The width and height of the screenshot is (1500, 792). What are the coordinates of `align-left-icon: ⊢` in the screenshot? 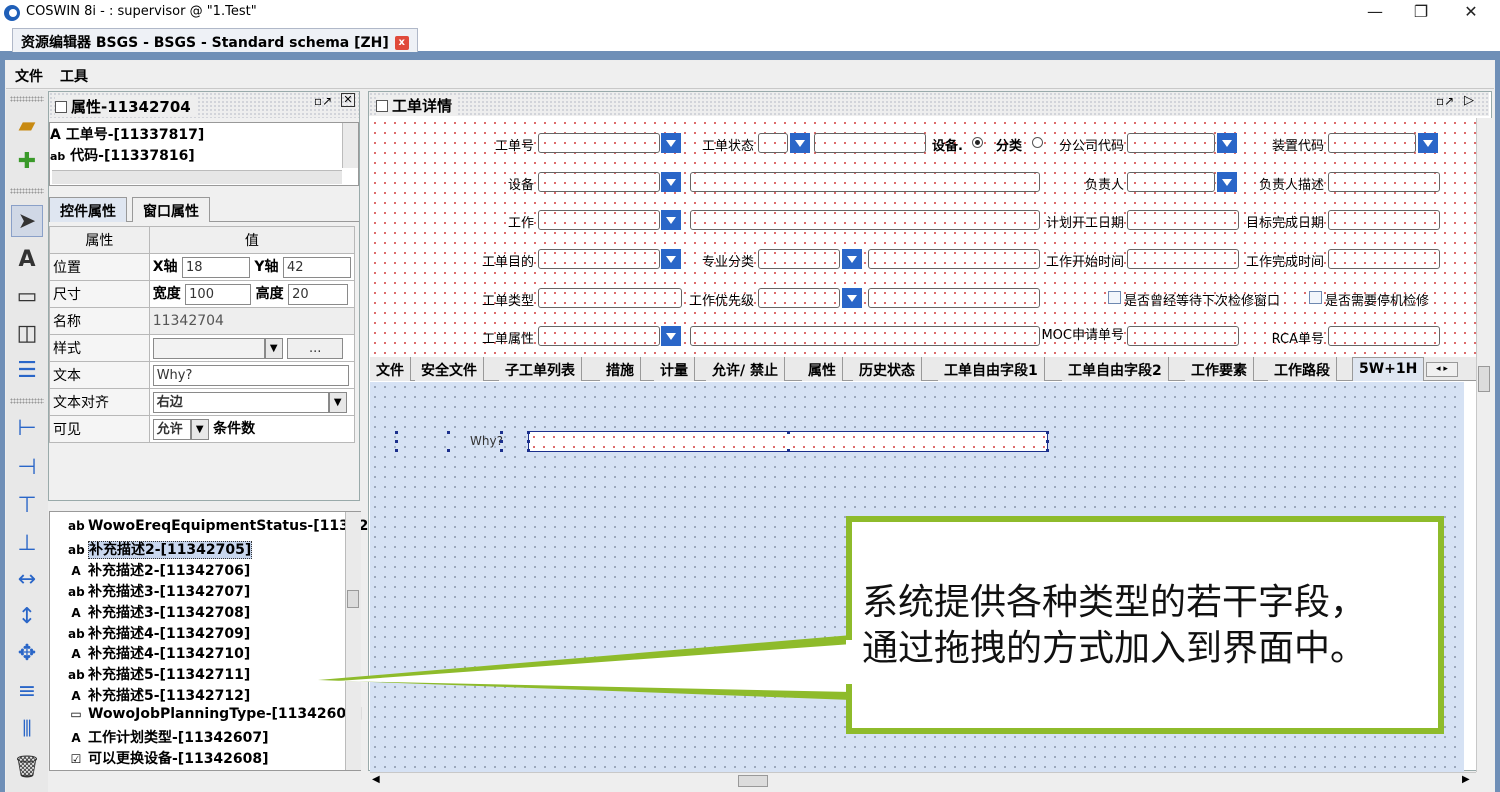 It's located at (27, 429).